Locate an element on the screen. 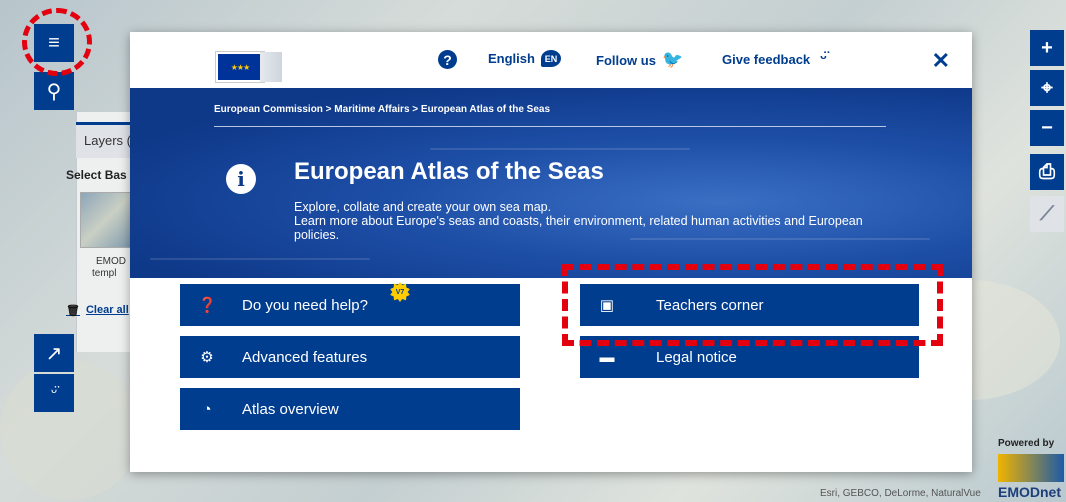  atlas-overview-button: ◔ Atlas overview is located at coordinates (350, 409).